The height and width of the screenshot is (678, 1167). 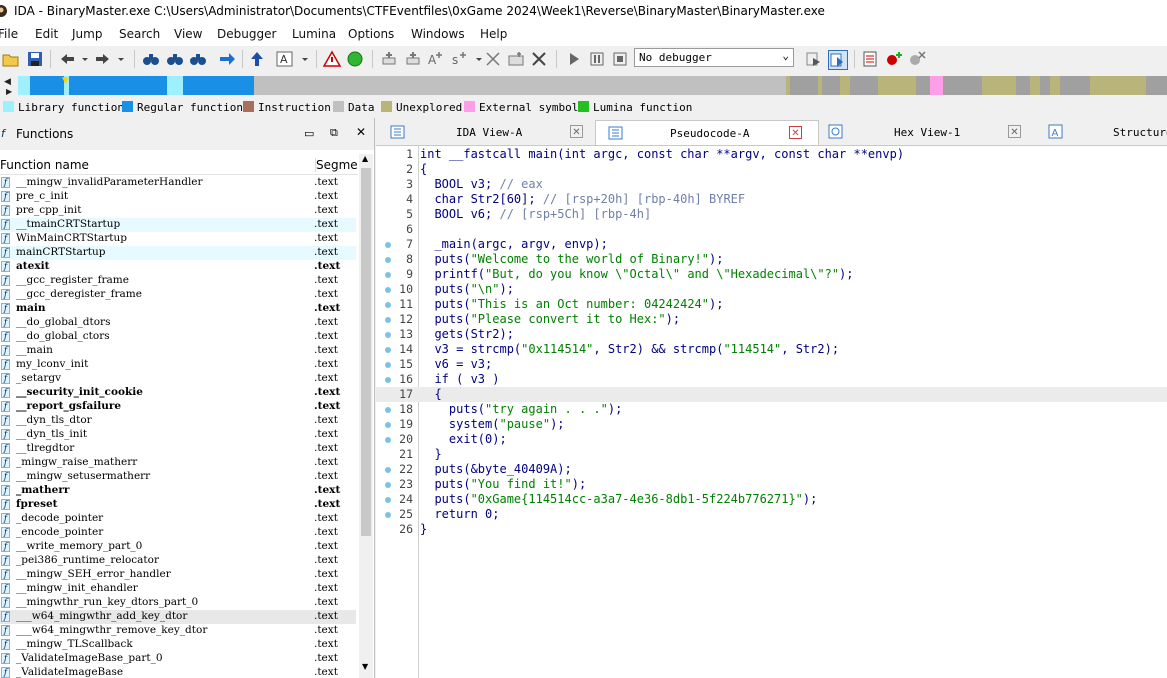 What do you see at coordinates (539, 59) in the screenshot?
I see `close-x-icon` at bounding box center [539, 59].